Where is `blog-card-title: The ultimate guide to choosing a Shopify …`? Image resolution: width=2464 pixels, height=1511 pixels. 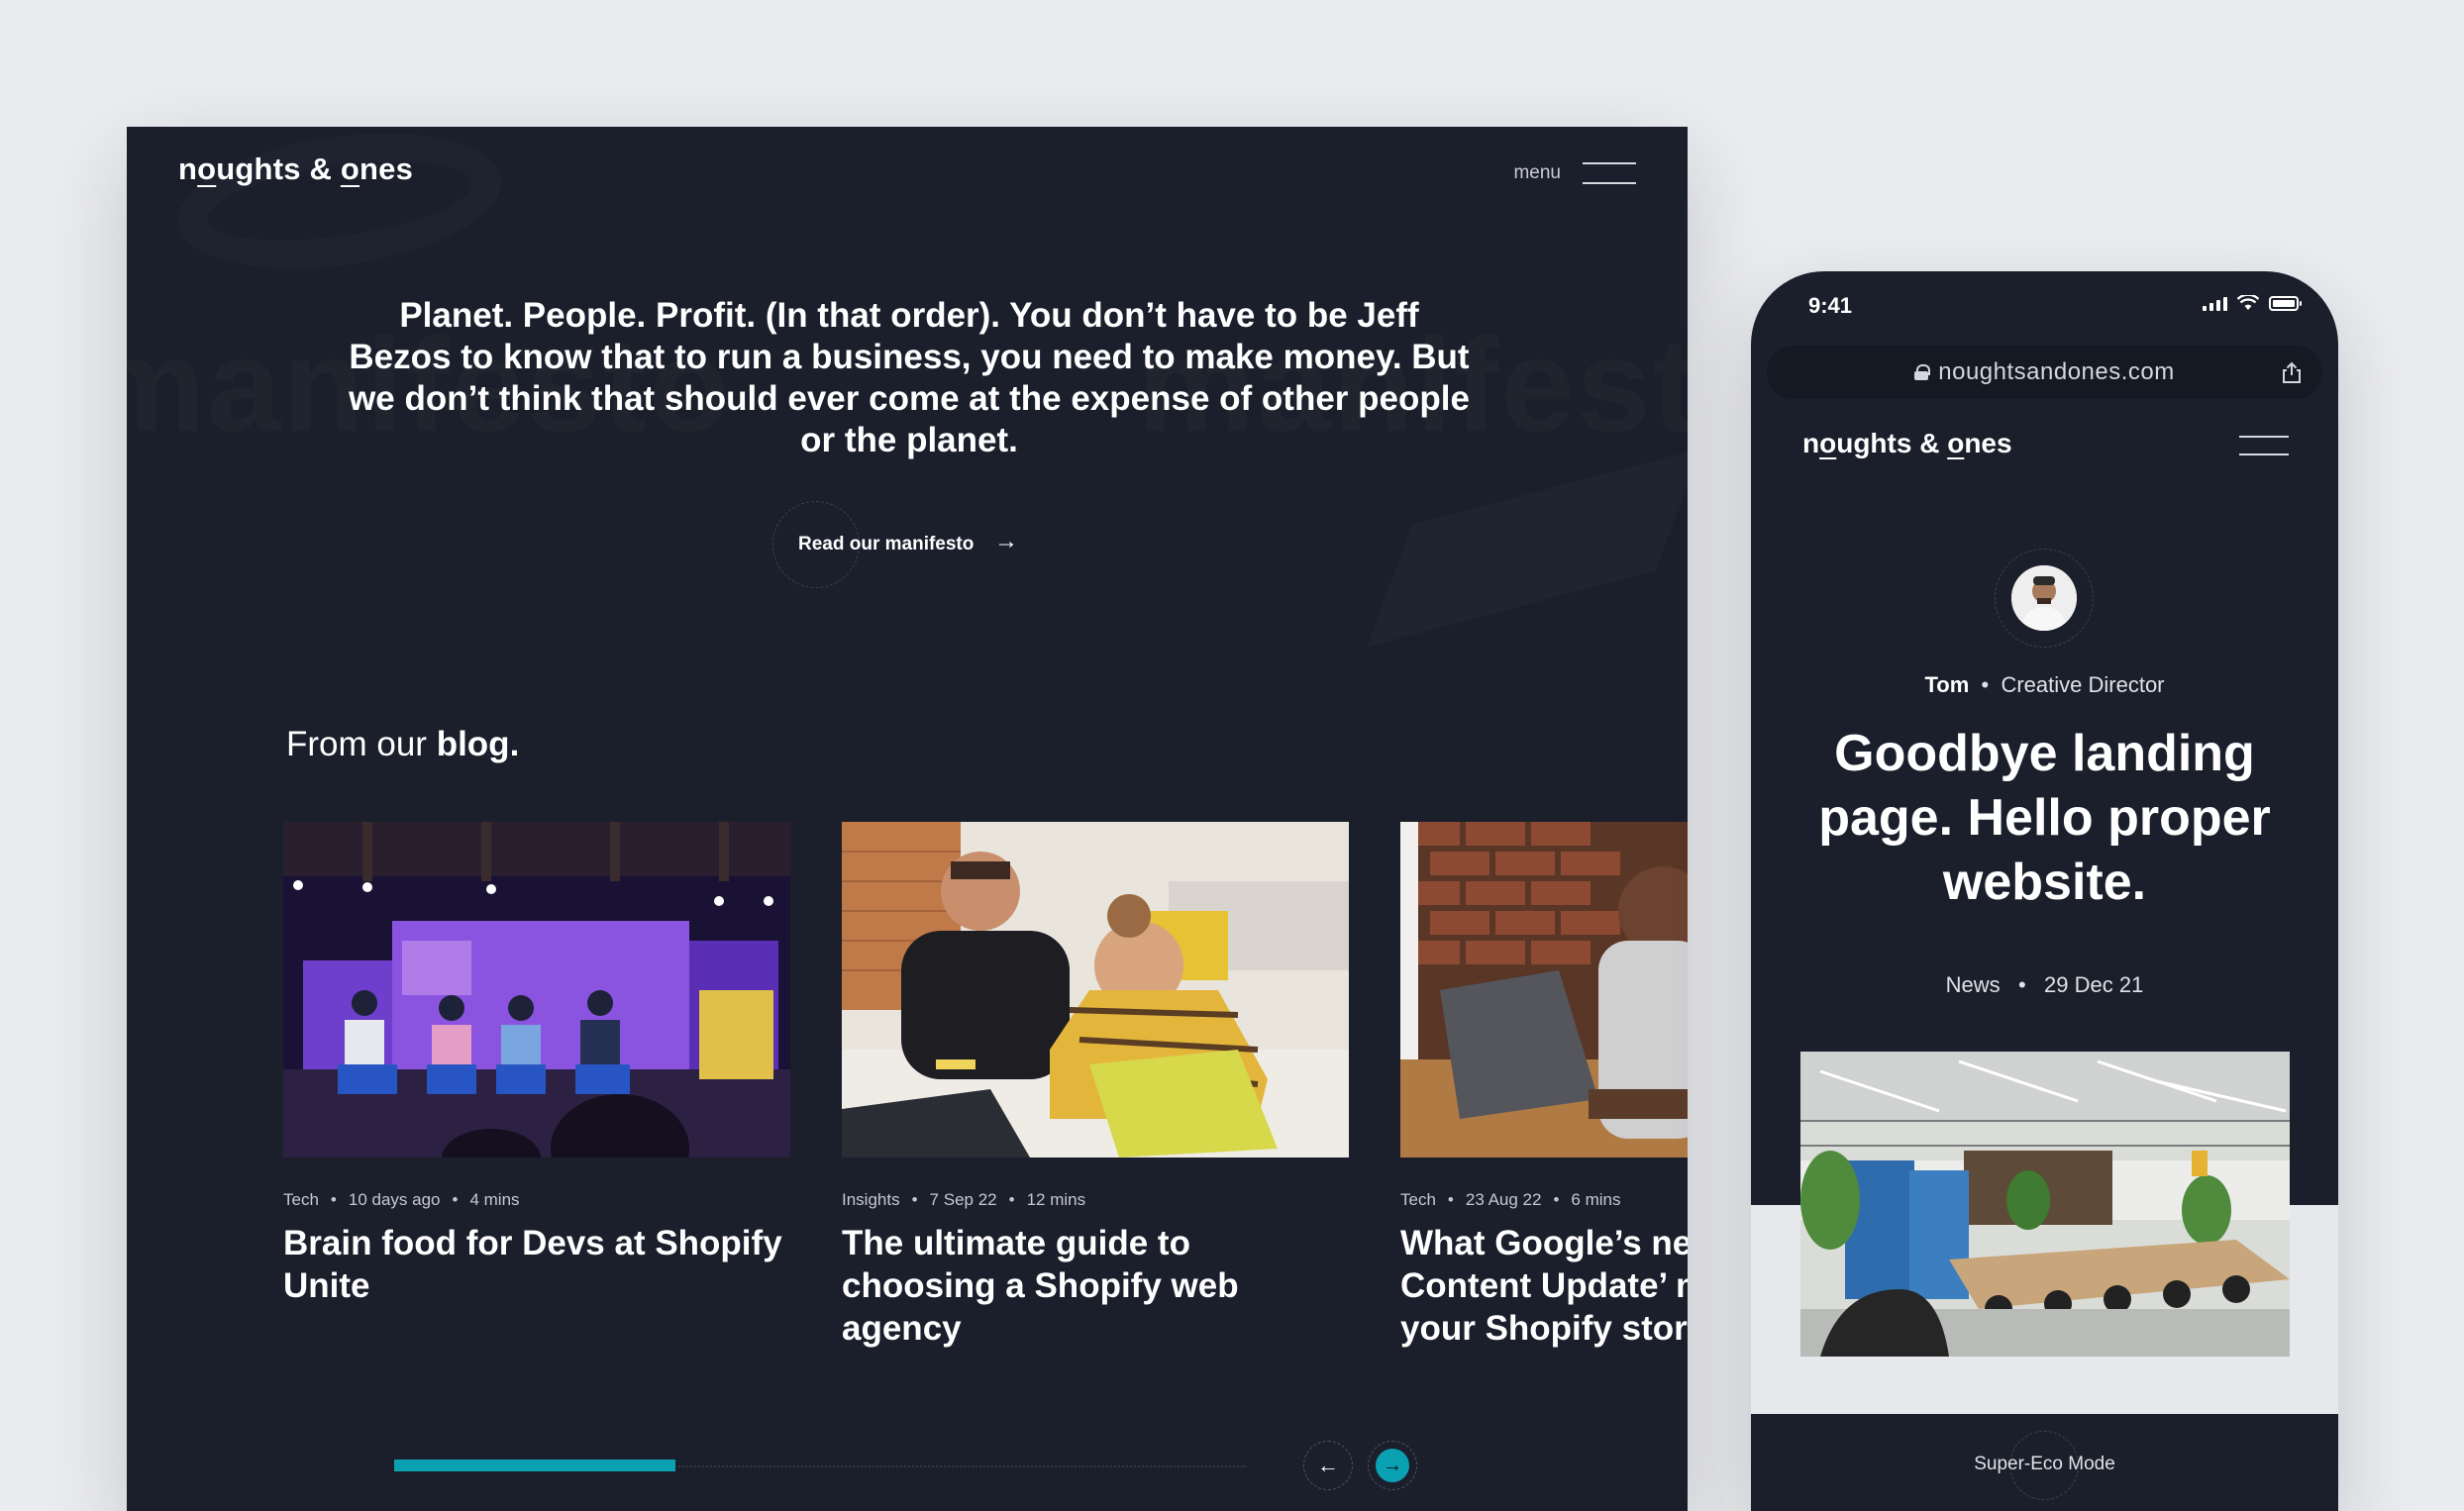
blog-card-title: The ultimate guide to choosing a Shopify … is located at coordinates (1096, 1286).